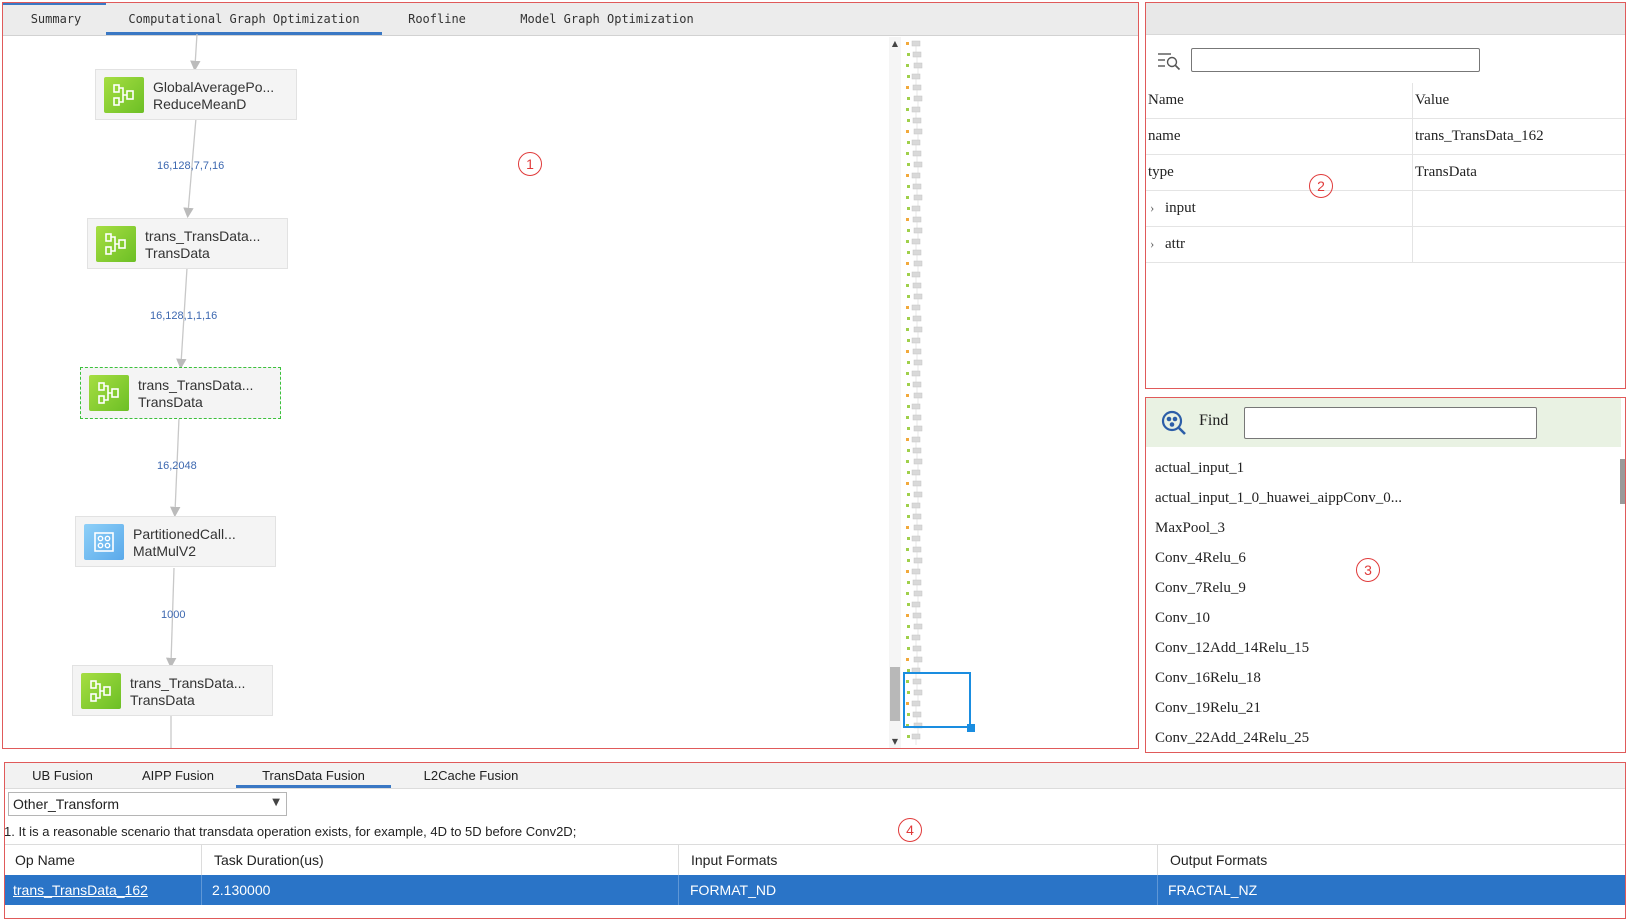  What do you see at coordinates (1385, 209) in the screenshot?
I see `property-row-input: › input` at bounding box center [1385, 209].